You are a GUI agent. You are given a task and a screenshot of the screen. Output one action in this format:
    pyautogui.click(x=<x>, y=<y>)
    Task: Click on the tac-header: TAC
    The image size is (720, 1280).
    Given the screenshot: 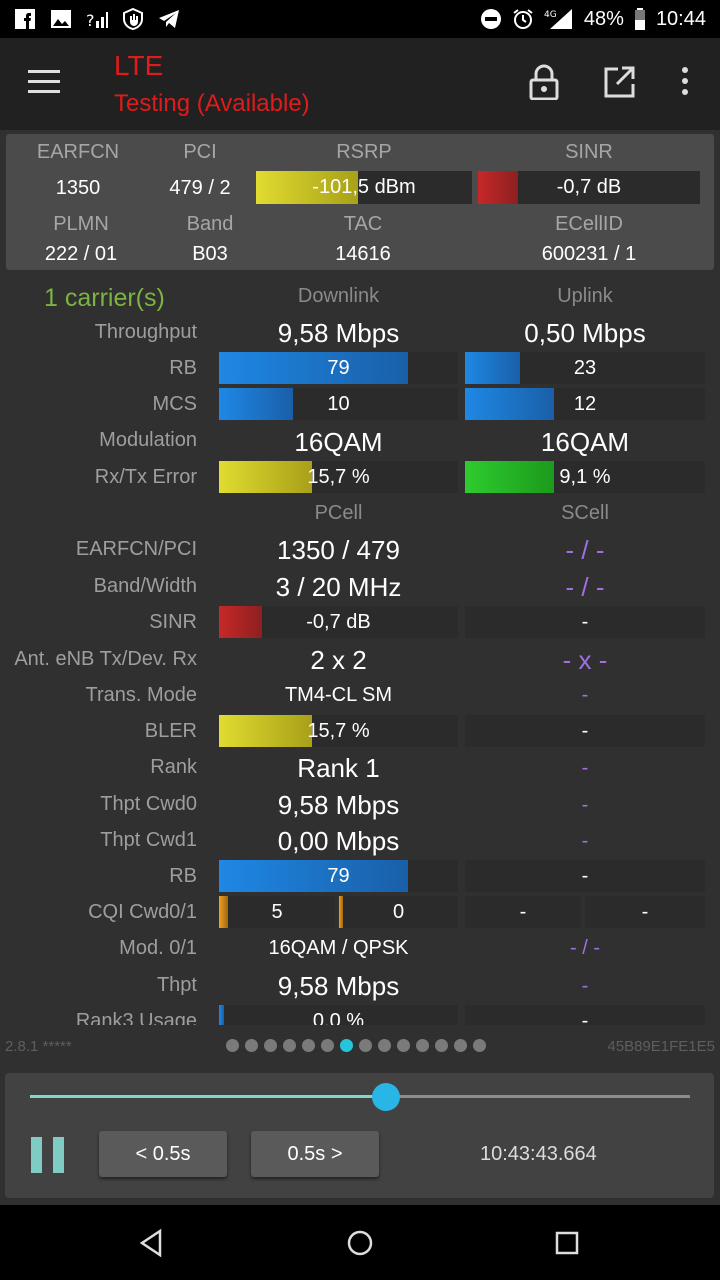 What is the action you would take?
    pyautogui.click(x=363, y=224)
    